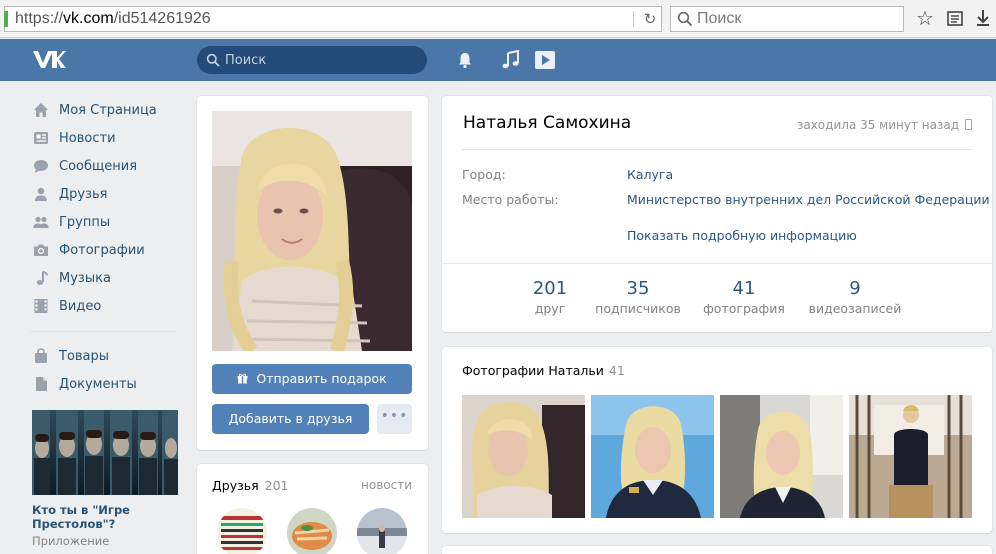 This screenshot has width=996, height=554. I want to click on friends-news-link: новости, so click(386, 485).